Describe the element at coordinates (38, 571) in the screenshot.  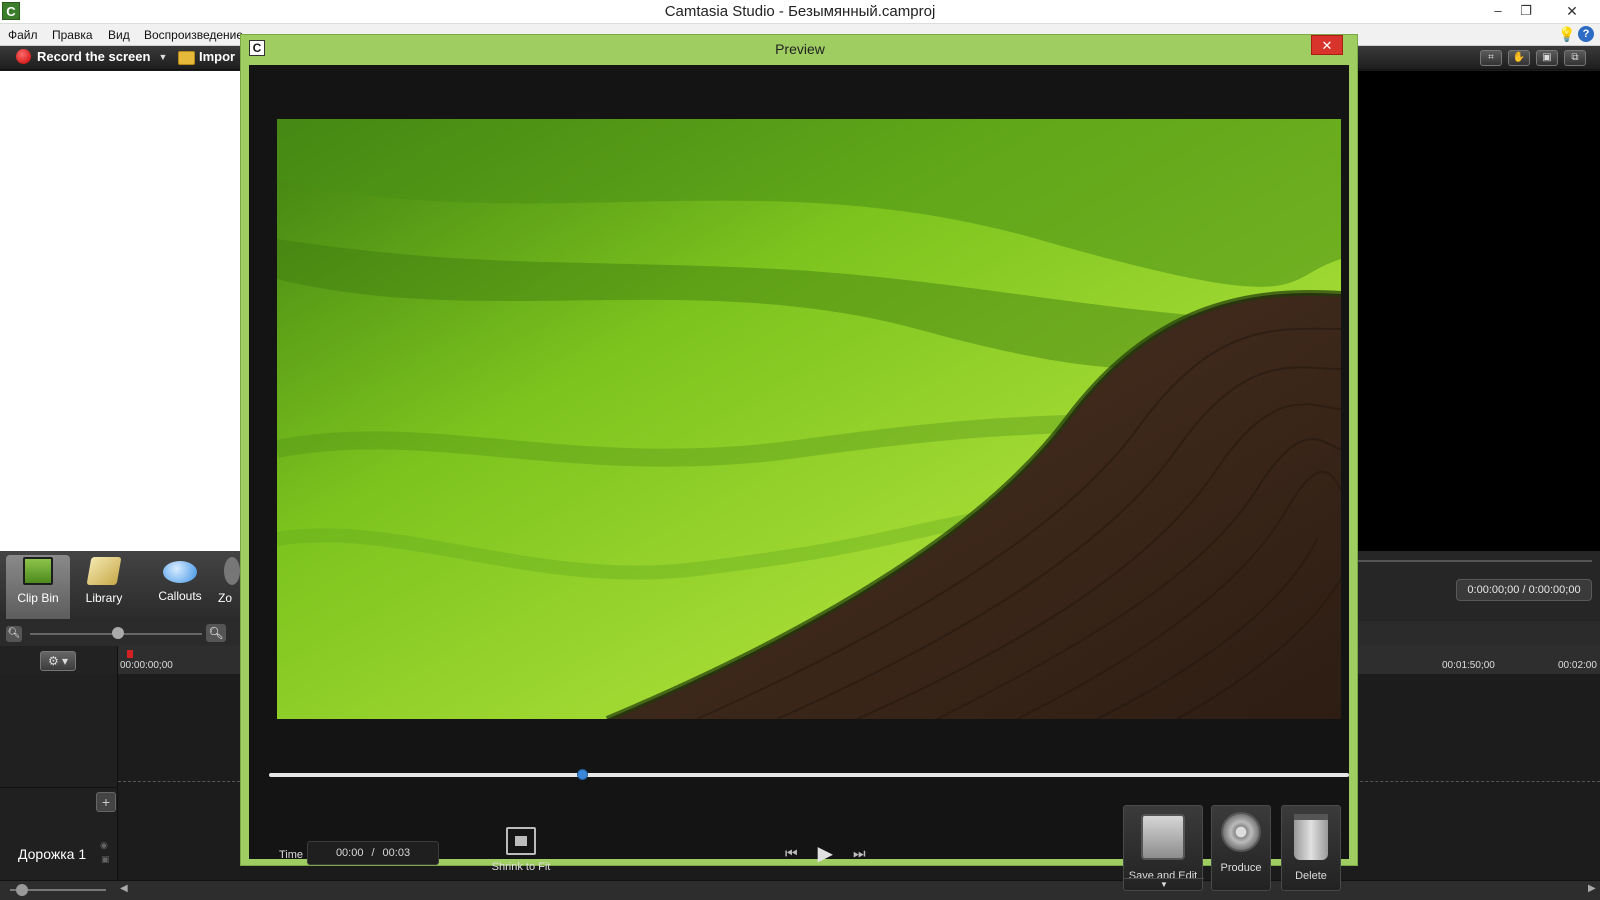
I see `clip-bin-icon` at that location.